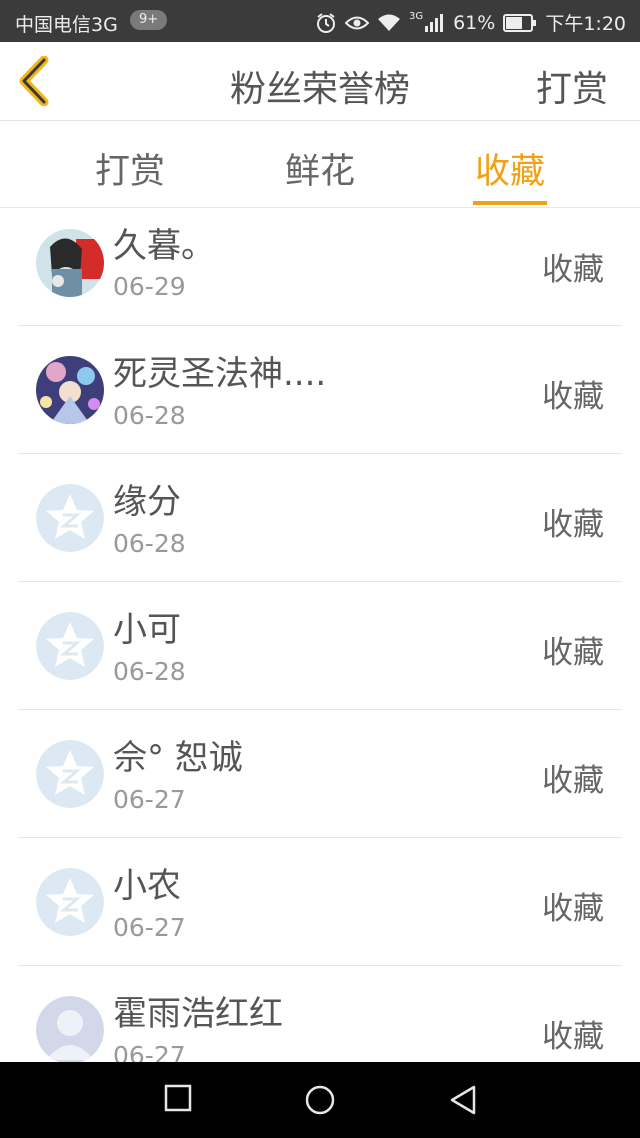 The height and width of the screenshot is (1138, 640). I want to click on triangle-back-icon, so click(463, 1100).